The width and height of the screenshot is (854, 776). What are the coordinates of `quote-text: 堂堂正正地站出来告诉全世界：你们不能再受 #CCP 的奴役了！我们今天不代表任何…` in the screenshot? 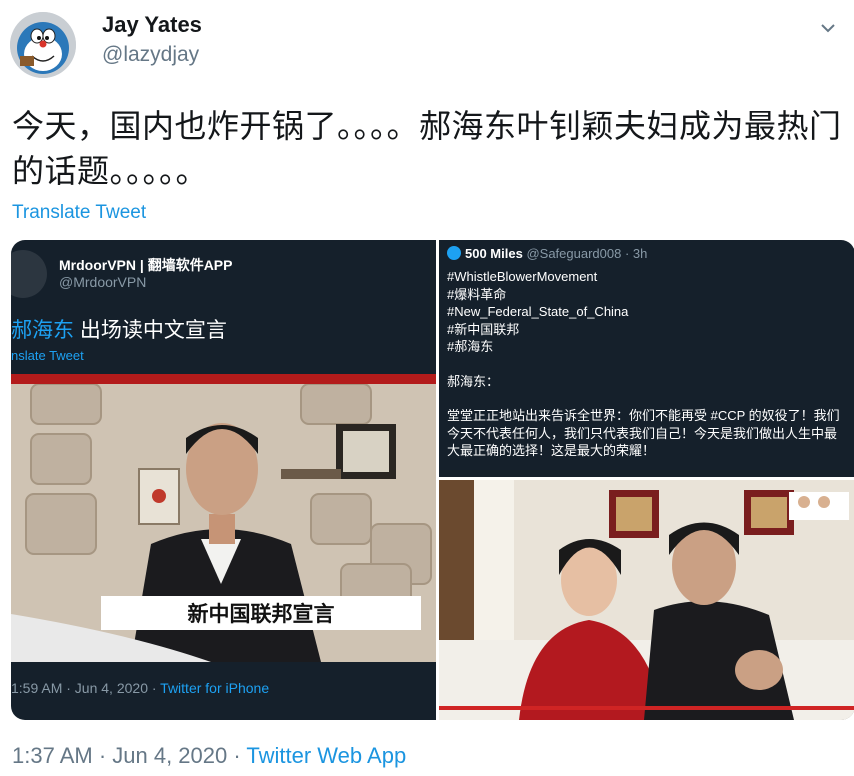 It's located at (643, 433).